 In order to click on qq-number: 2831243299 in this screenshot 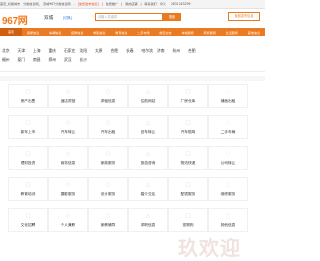, I will do `click(180, 4)`.